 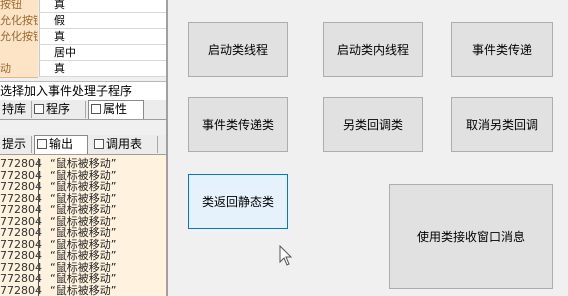 I want to click on event-hint-text: 选择加入事件处理子程序, so click(x=83, y=90).